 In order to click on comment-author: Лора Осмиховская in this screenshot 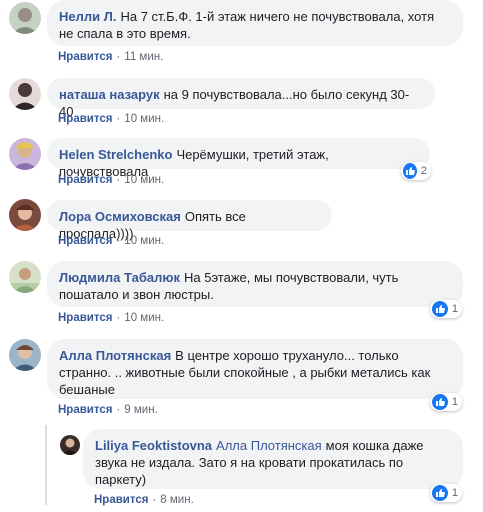, I will do `click(120, 216)`.